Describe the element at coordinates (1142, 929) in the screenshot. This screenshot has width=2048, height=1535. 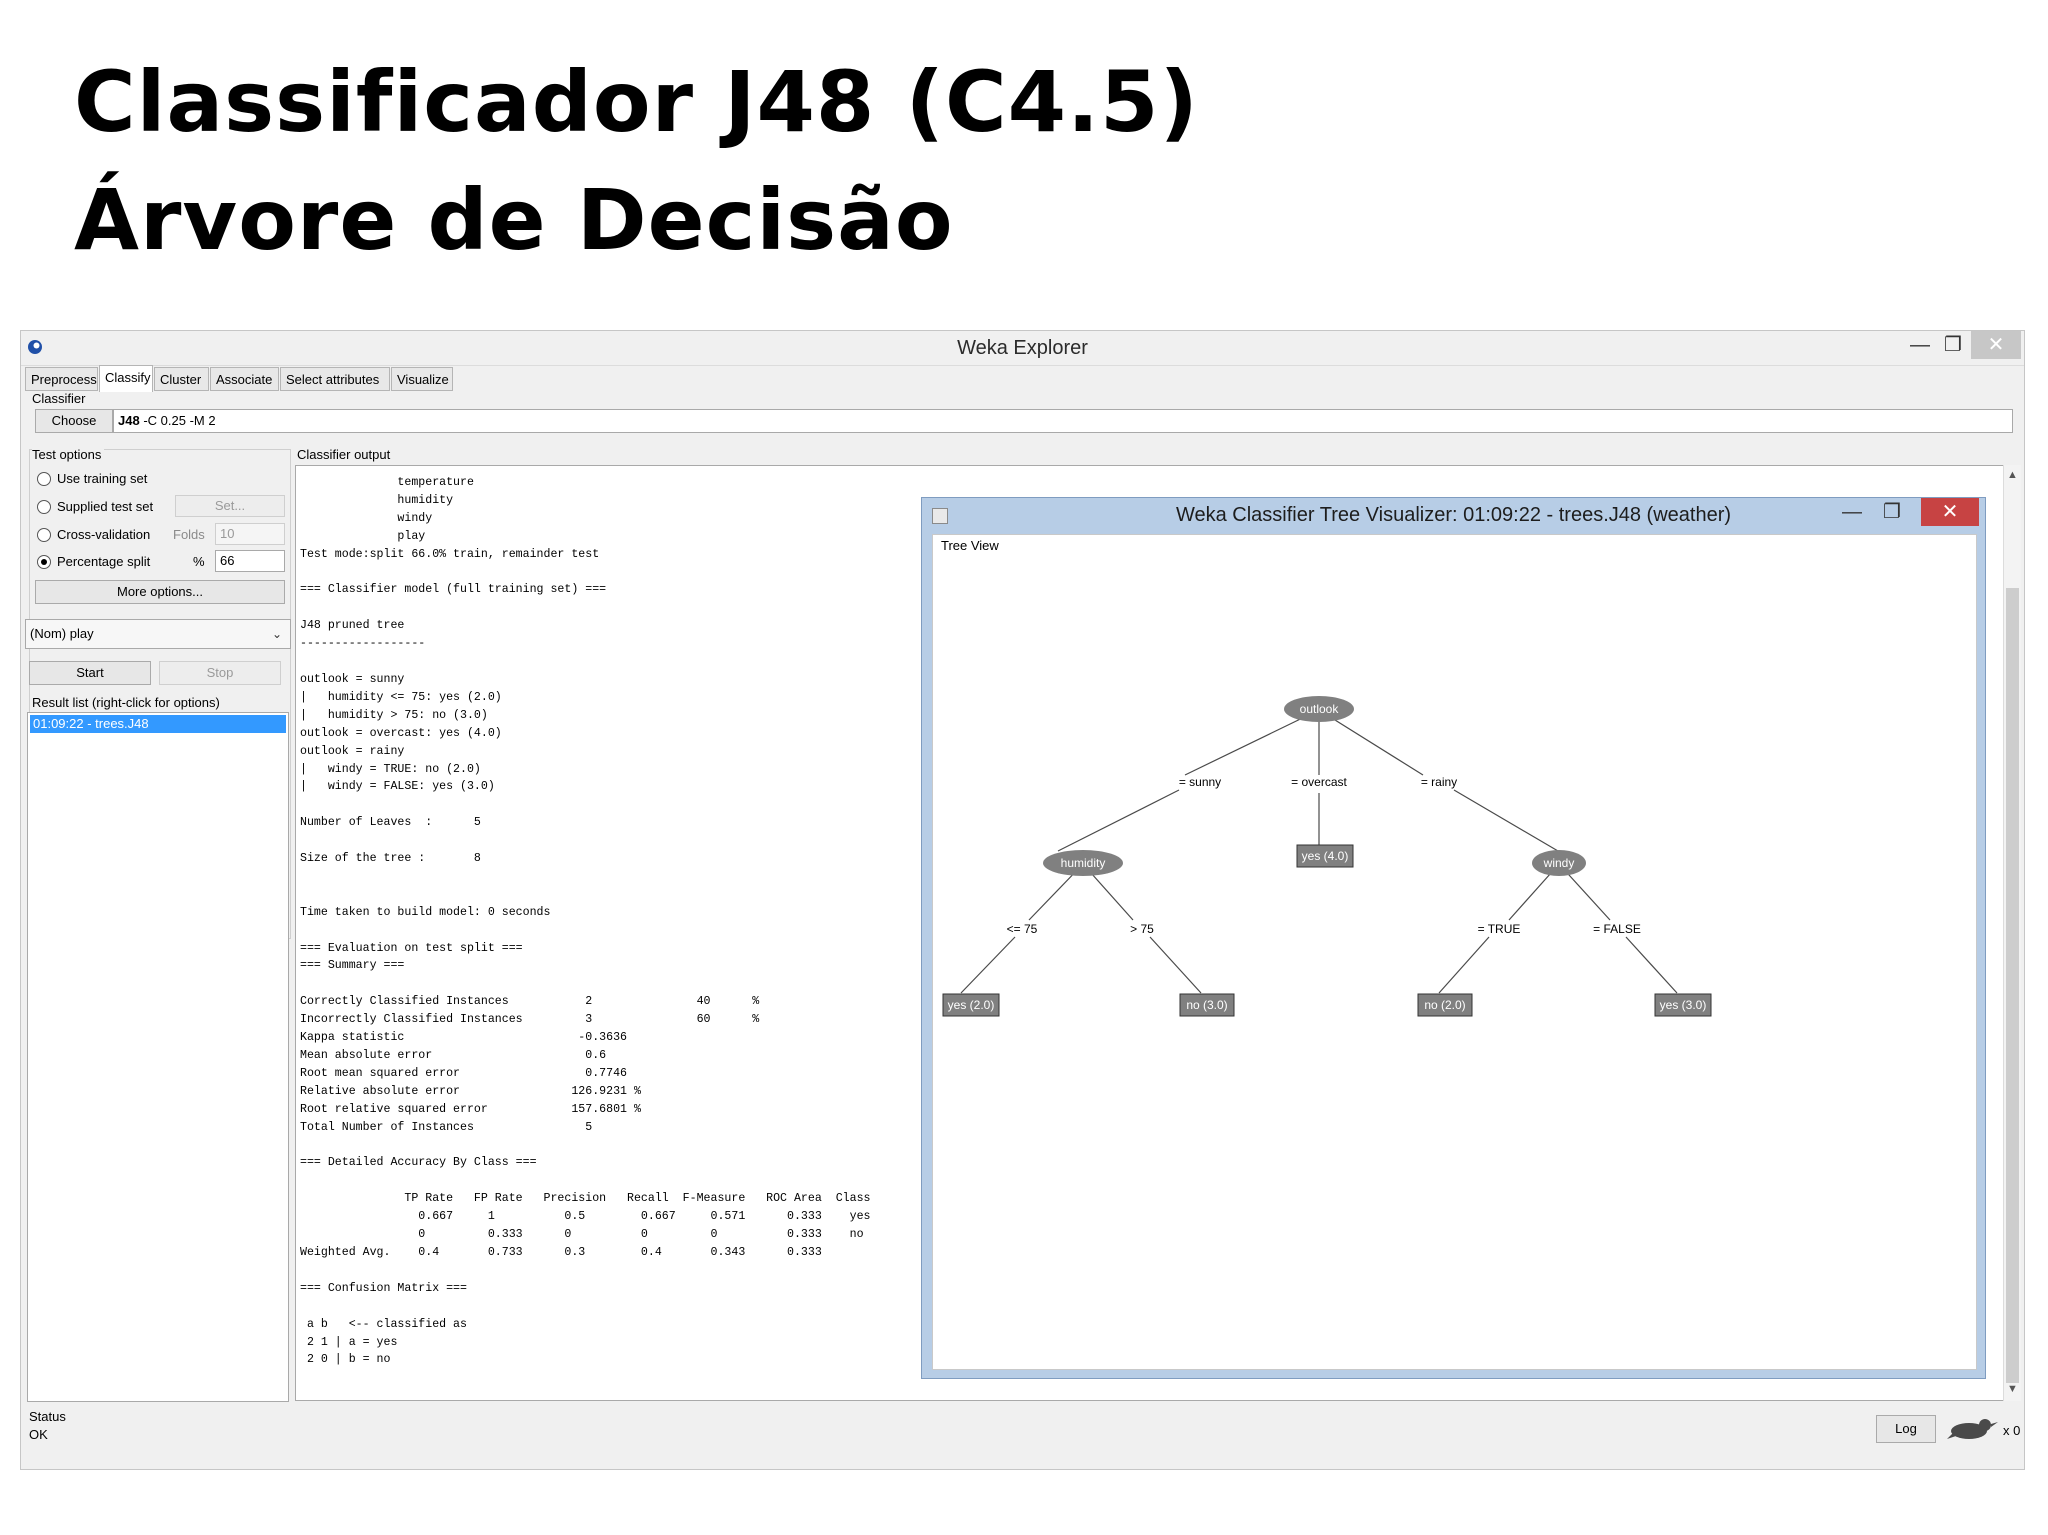
I see `edge-label-humidity-gt: > 75` at that location.